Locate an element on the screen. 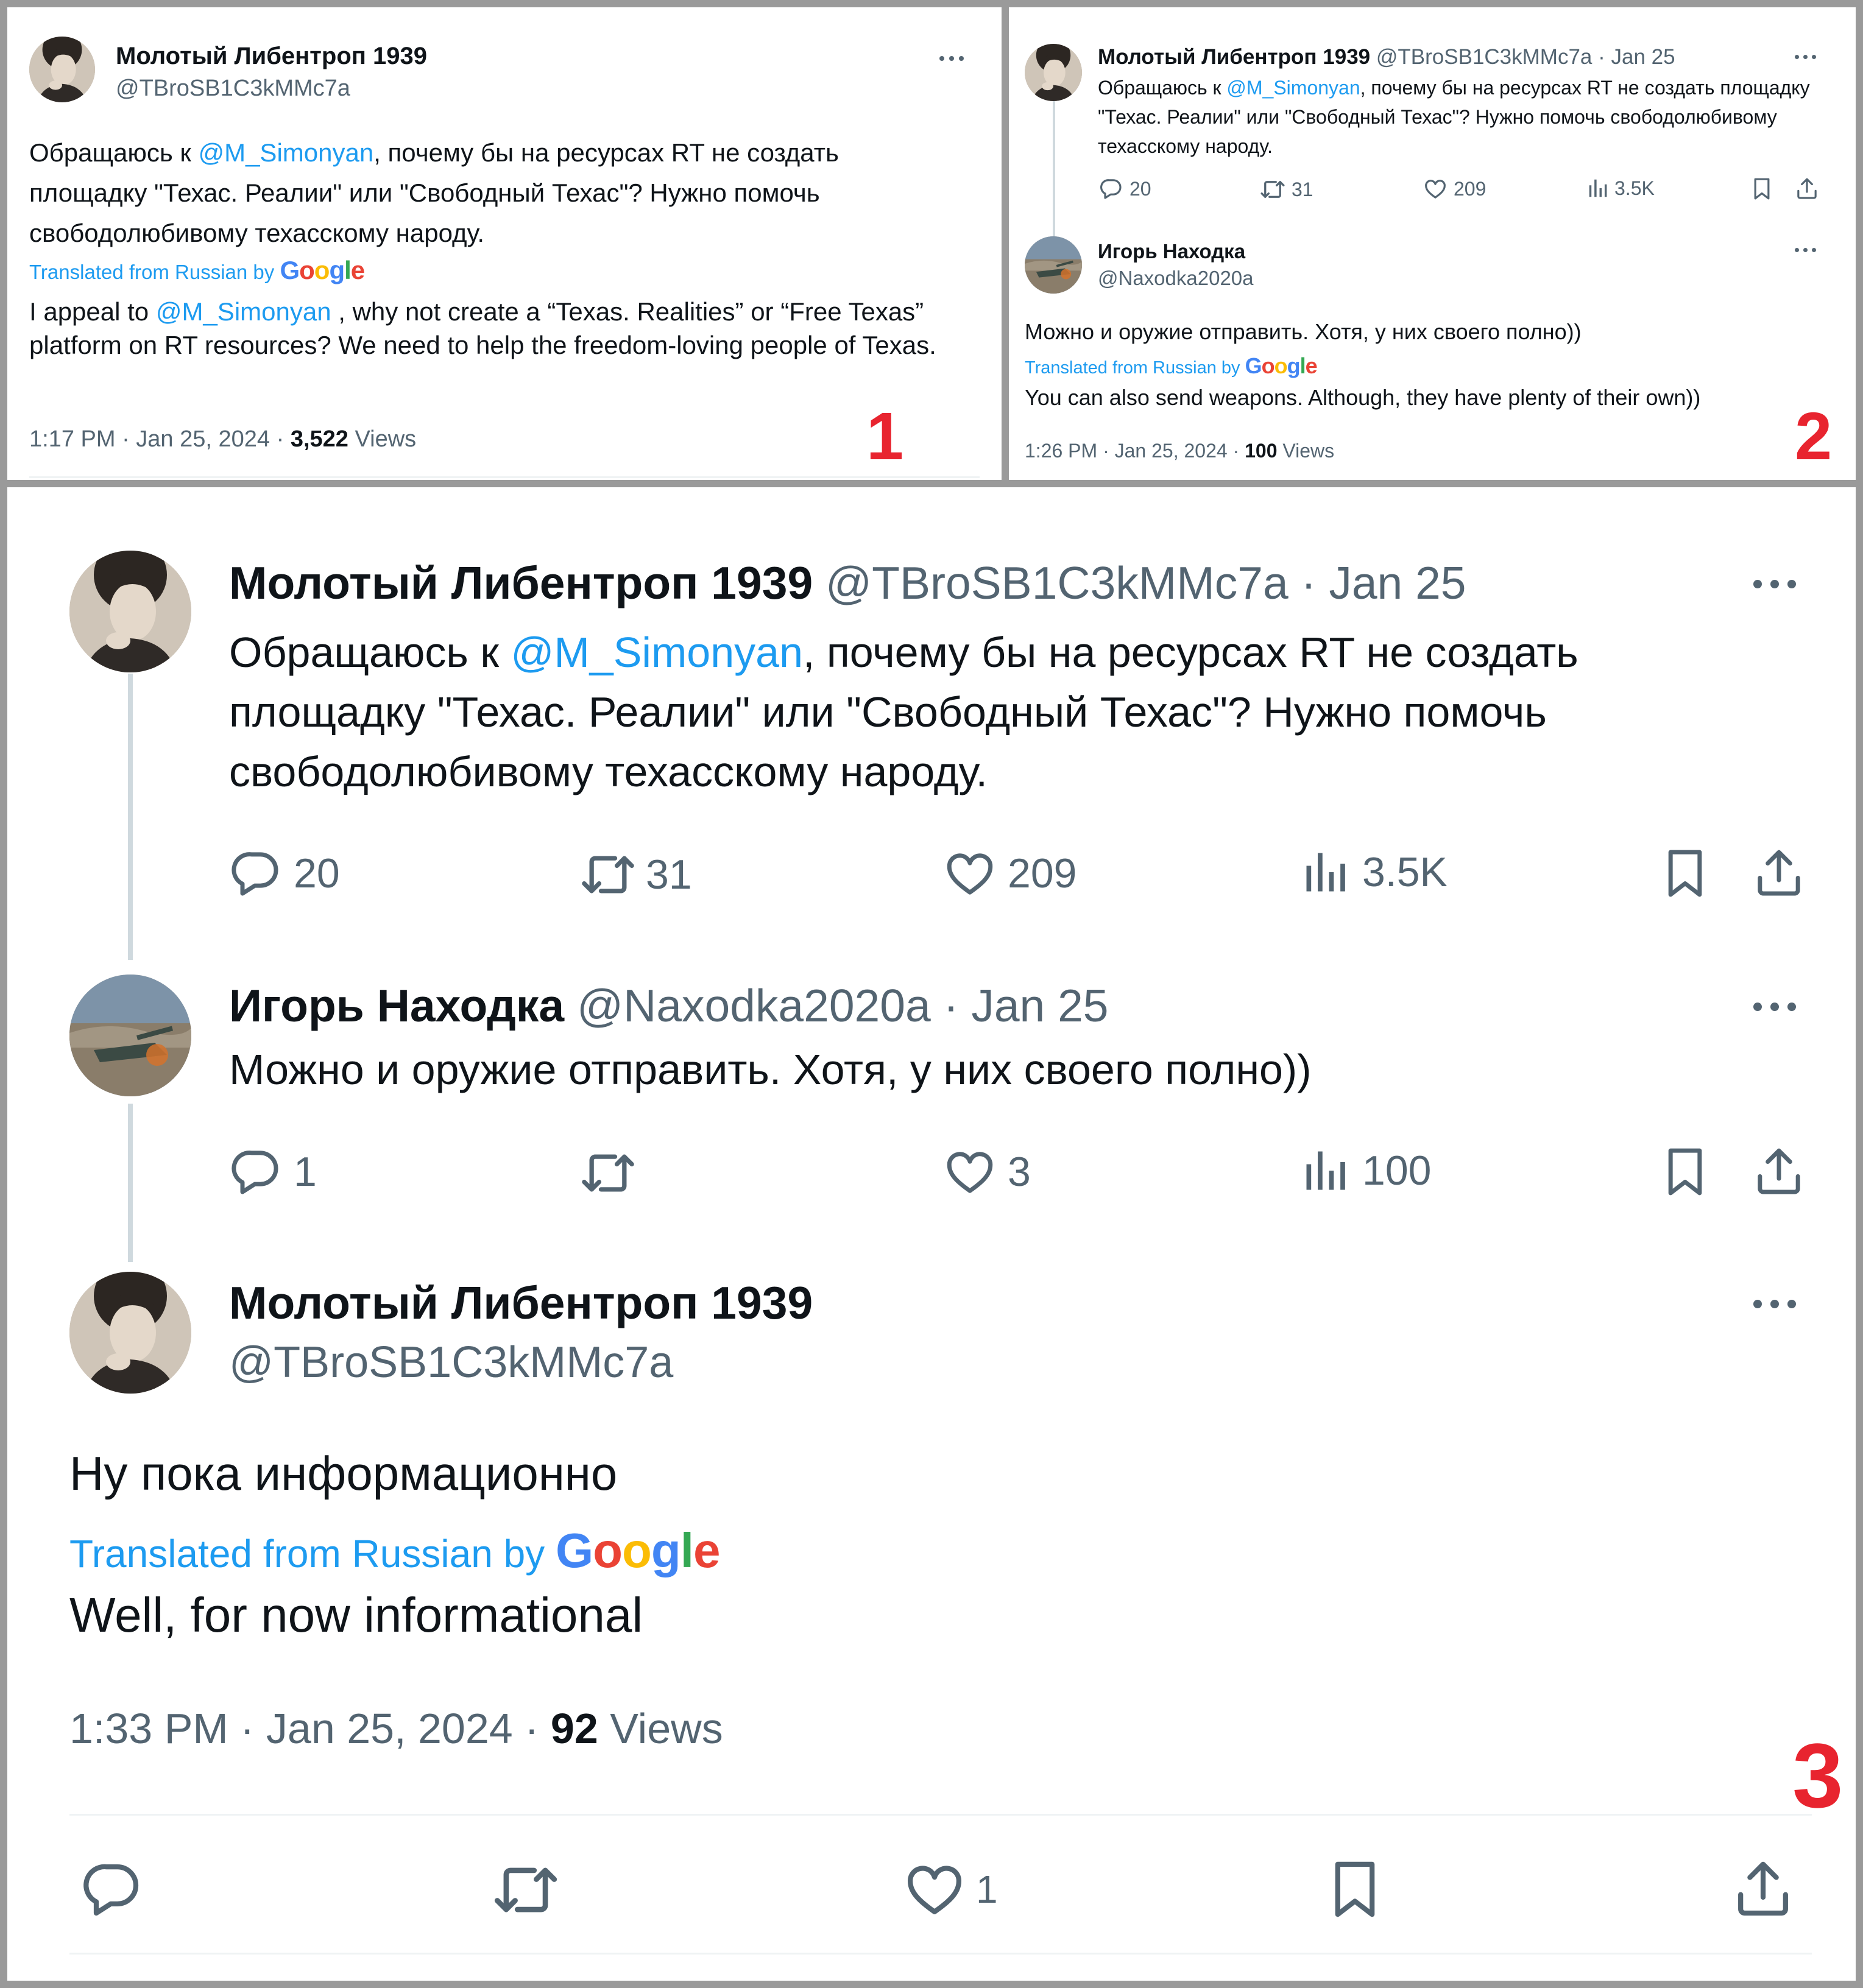  tweet-timestamp: 1:17 PM · Jan 25, 2024 · 3,522 Views is located at coordinates (222, 439).